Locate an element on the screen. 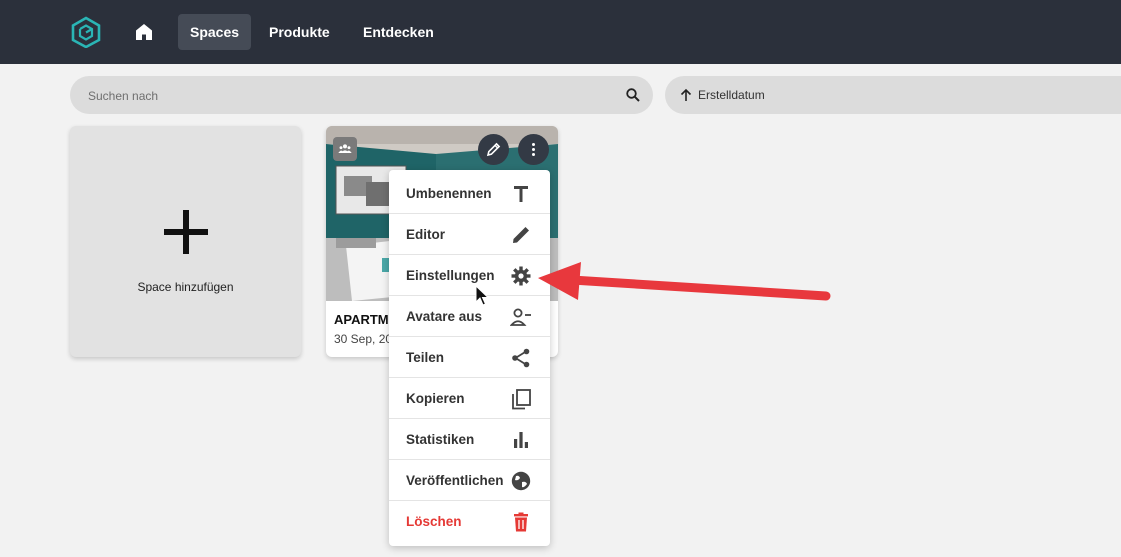 Image resolution: width=1121 pixels, height=557 pixels. bar-chart-icon is located at coordinates (521, 440).